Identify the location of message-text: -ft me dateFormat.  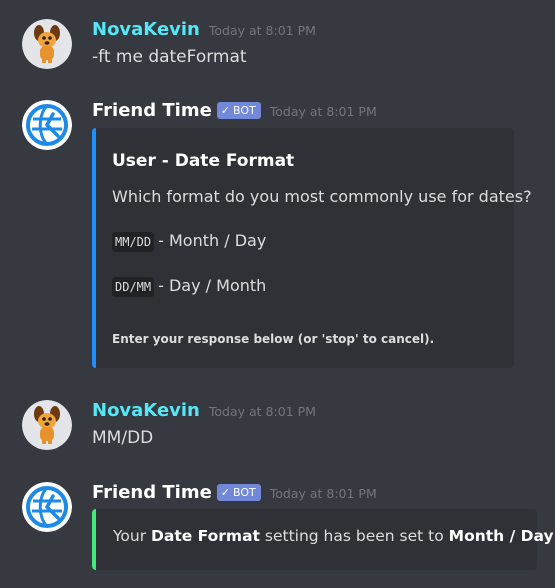
(169, 57).